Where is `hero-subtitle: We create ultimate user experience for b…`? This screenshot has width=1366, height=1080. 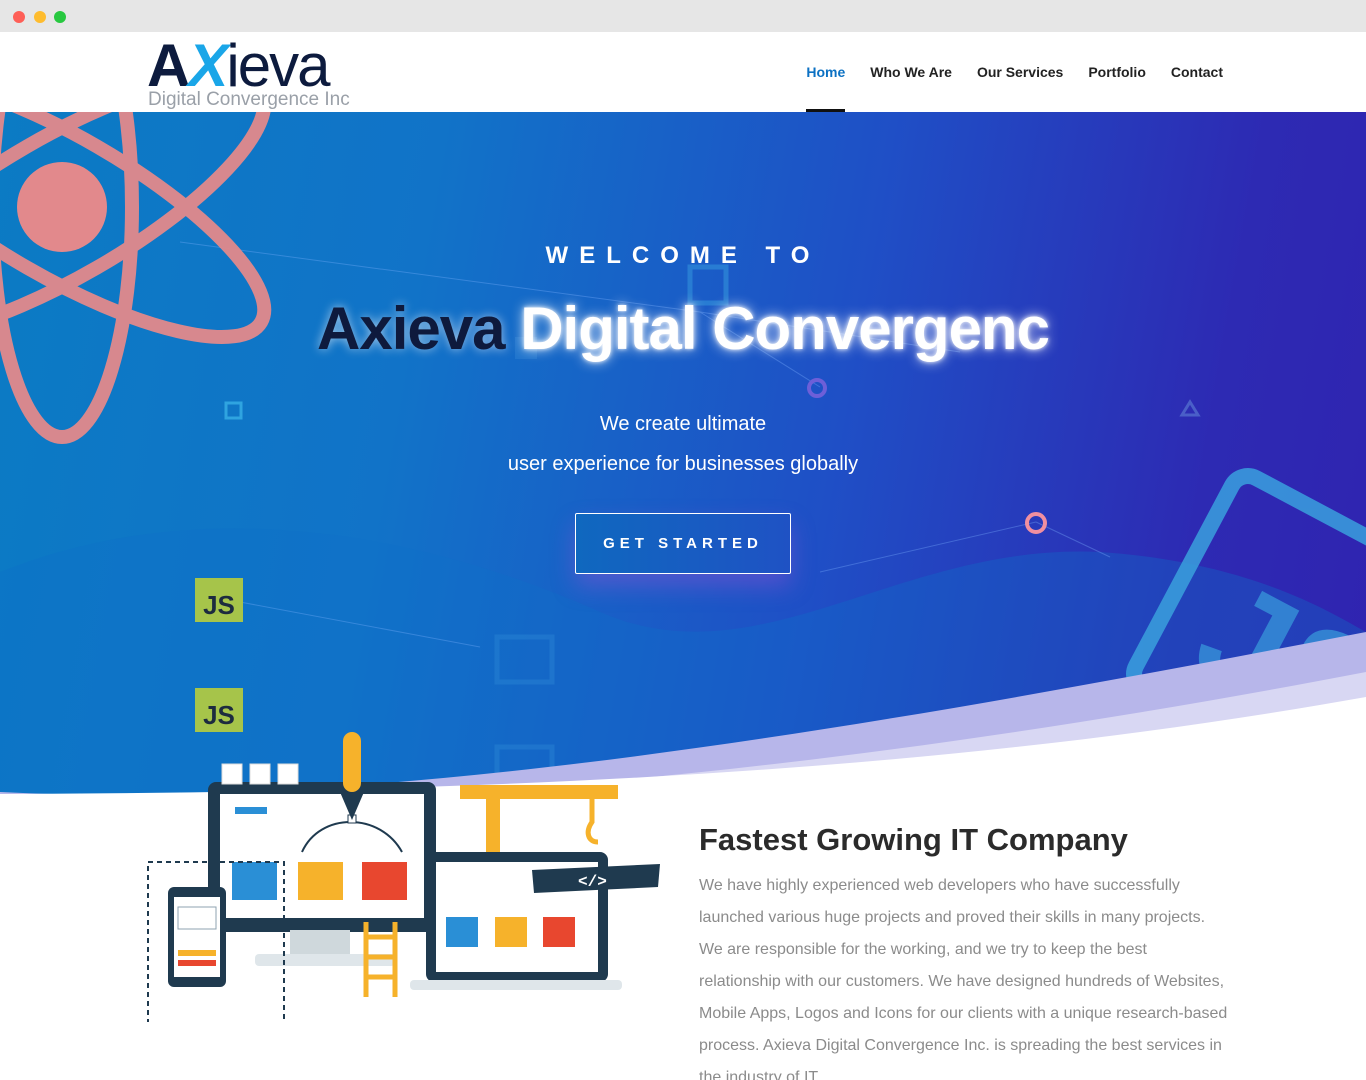 hero-subtitle: We create ultimate user experience for b… is located at coordinates (683, 444).